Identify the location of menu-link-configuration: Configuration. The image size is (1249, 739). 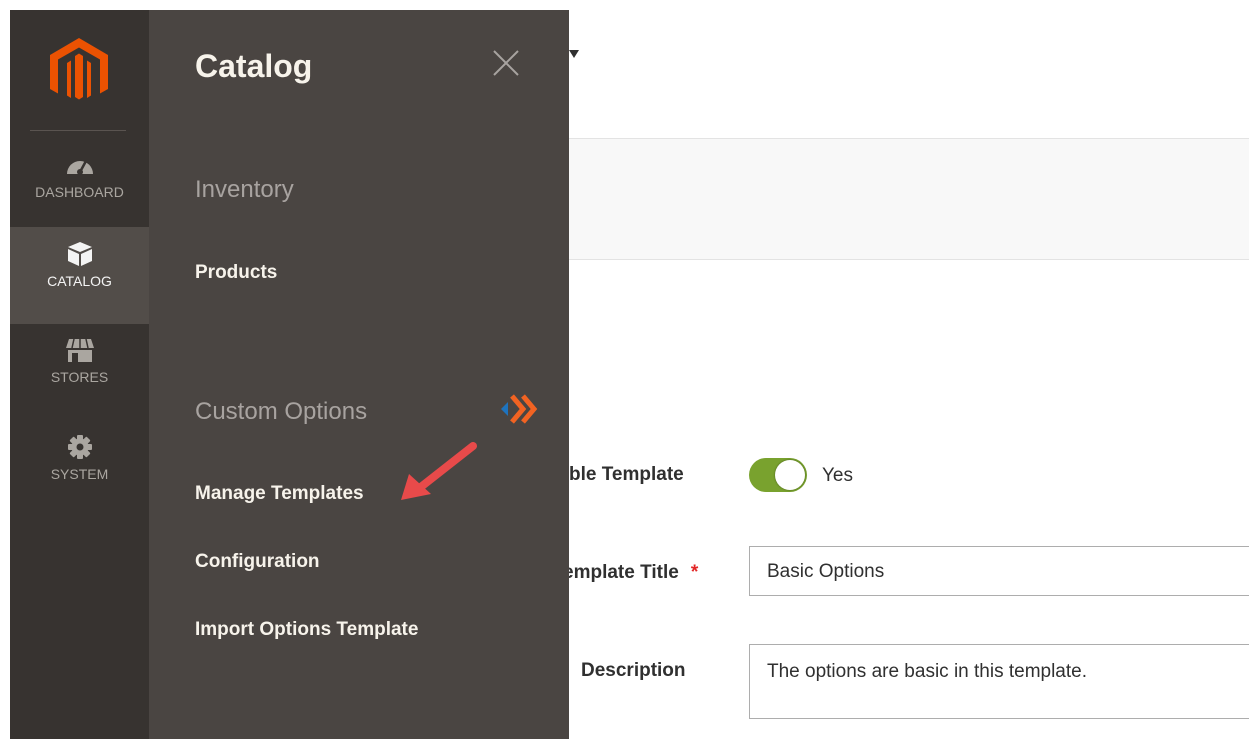
(257, 562).